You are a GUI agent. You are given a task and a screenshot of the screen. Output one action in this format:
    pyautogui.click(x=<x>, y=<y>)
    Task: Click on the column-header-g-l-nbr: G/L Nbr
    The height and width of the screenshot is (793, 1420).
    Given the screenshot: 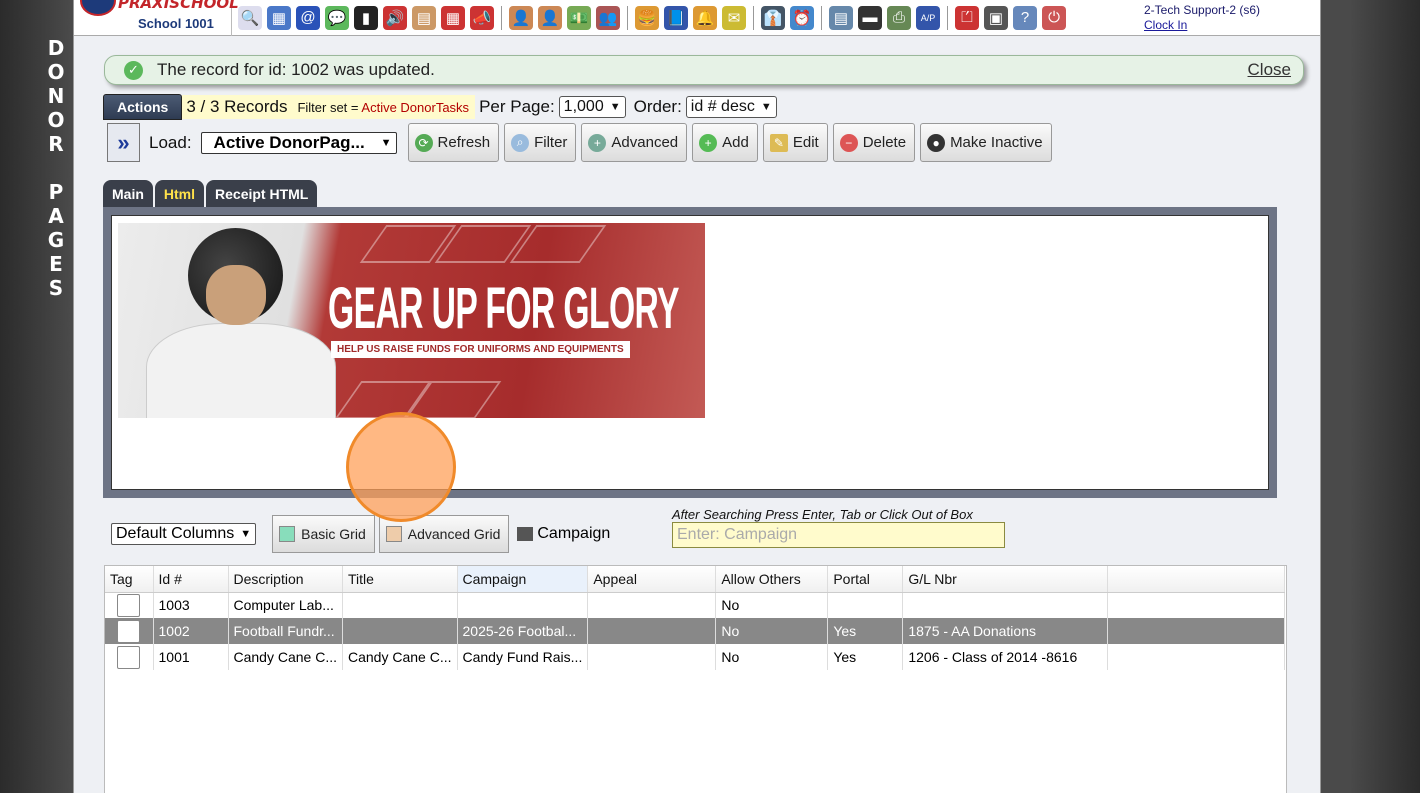 What is the action you would take?
    pyautogui.click(x=1005, y=579)
    